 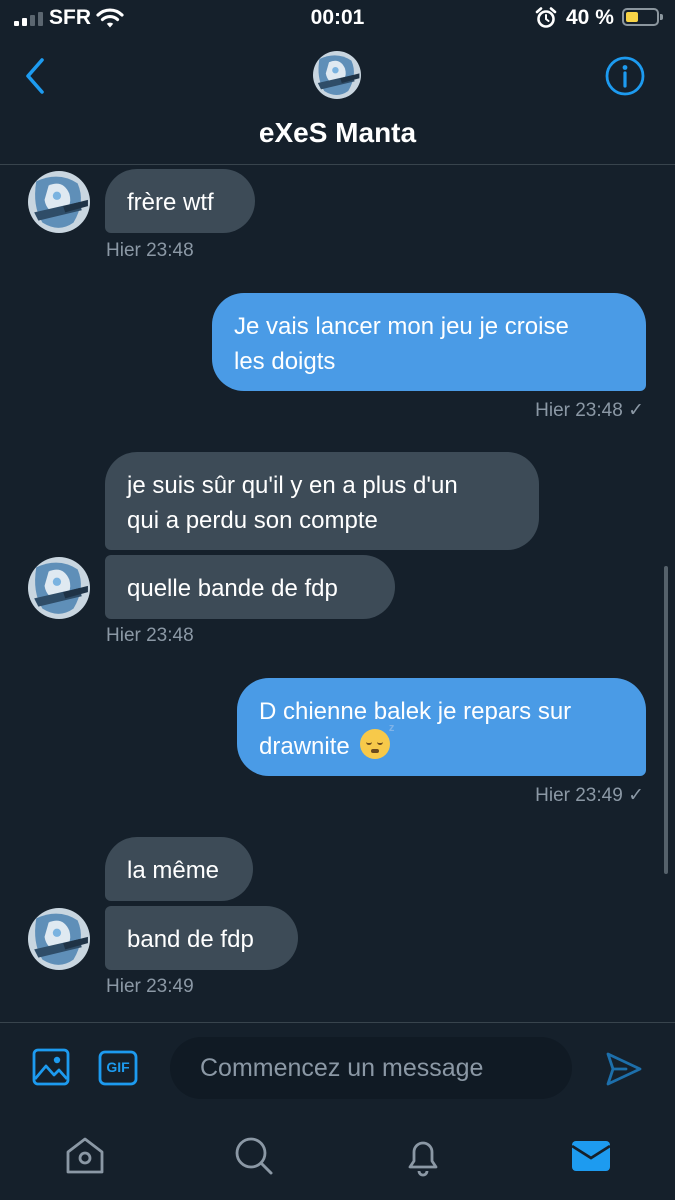 What do you see at coordinates (642, 17) in the screenshot?
I see `battery-icon` at bounding box center [642, 17].